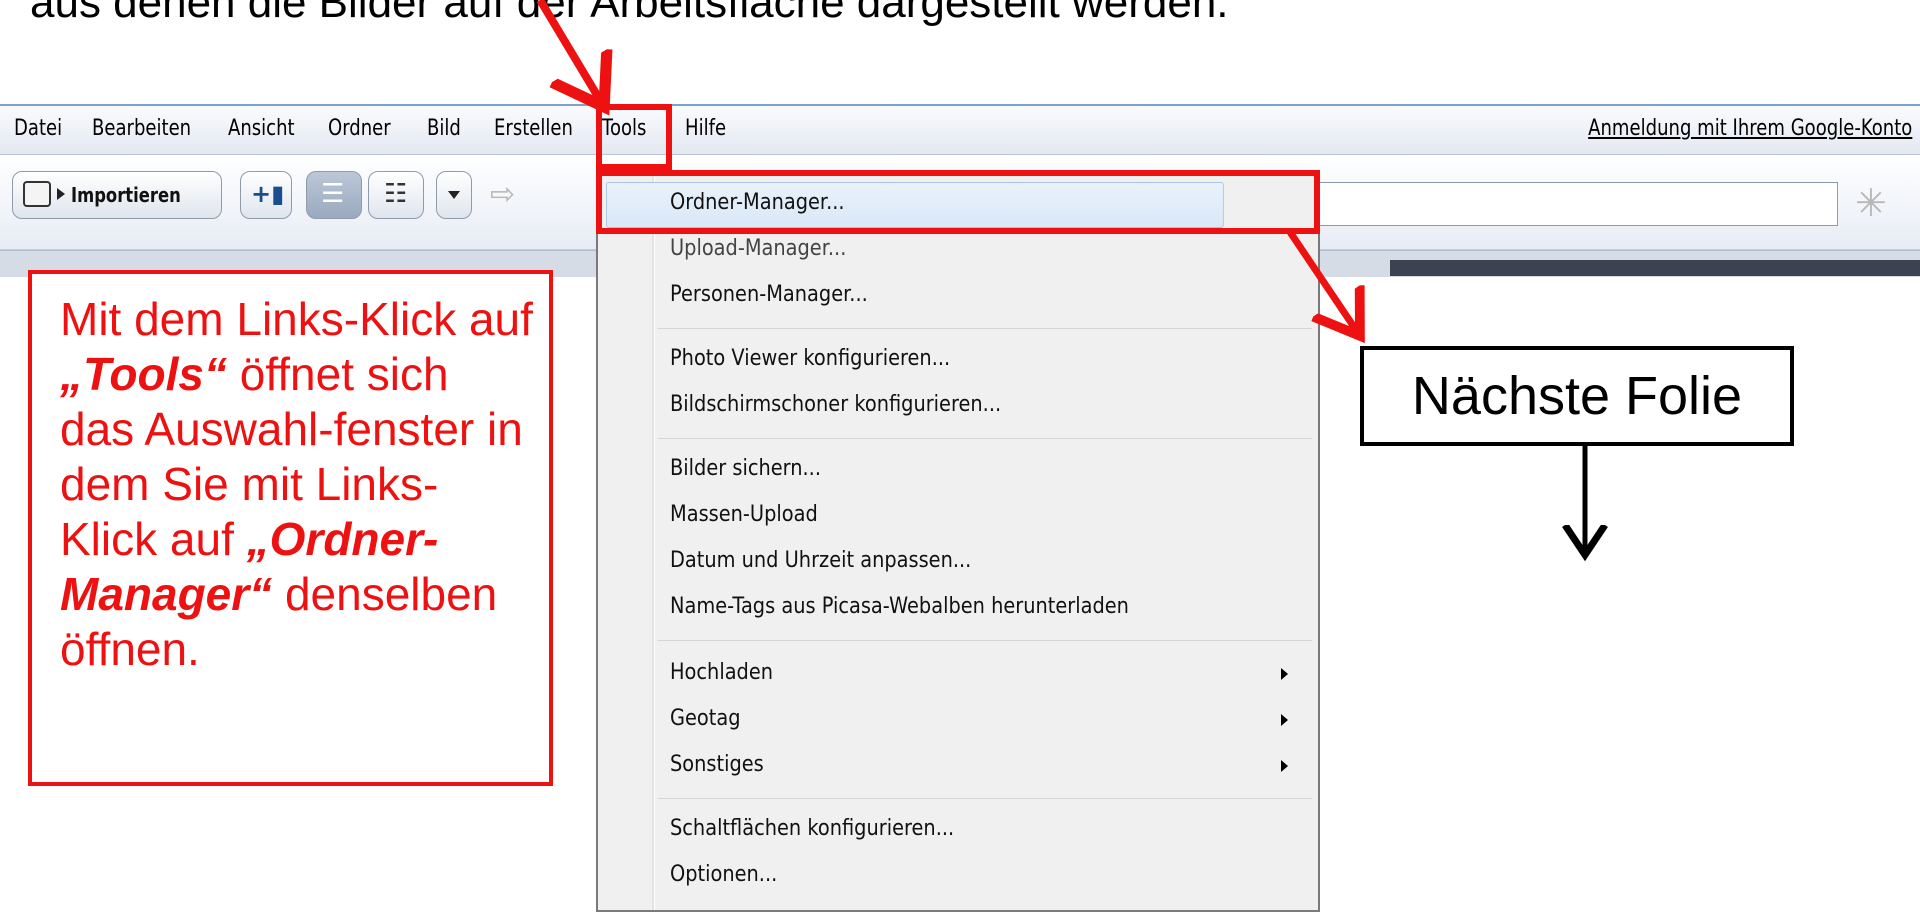 Image resolution: width=1920 pixels, height=912 pixels. Describe the element at coordinates (533, 129) in the screenshot. I see `menu-erstellen: Erstellen` at that location.